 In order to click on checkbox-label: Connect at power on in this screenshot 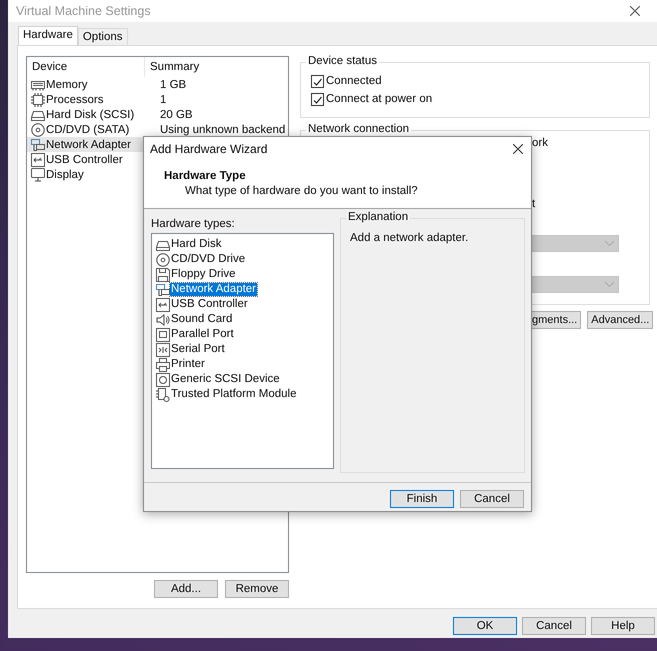, I will do `click(379, 99)`.